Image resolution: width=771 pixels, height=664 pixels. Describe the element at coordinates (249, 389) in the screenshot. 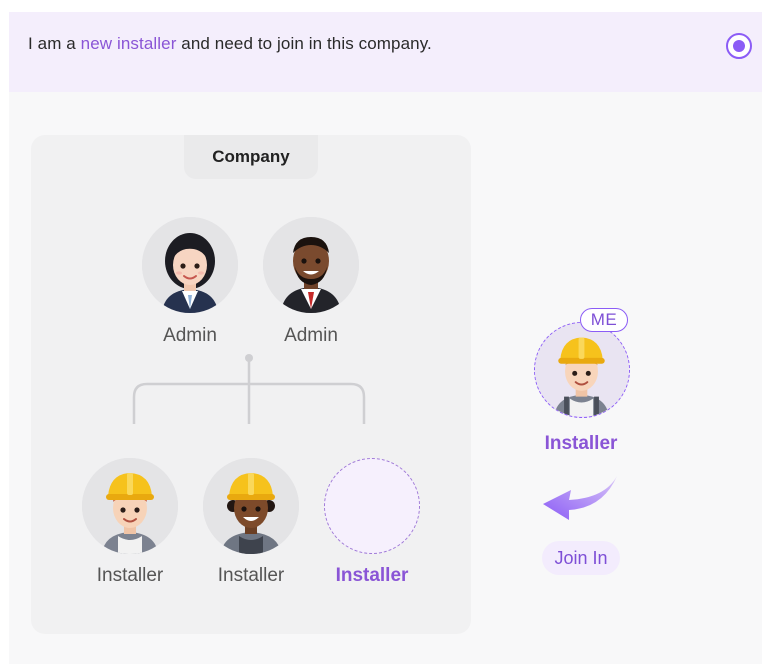

I see `org-tree-connectors` at that location.